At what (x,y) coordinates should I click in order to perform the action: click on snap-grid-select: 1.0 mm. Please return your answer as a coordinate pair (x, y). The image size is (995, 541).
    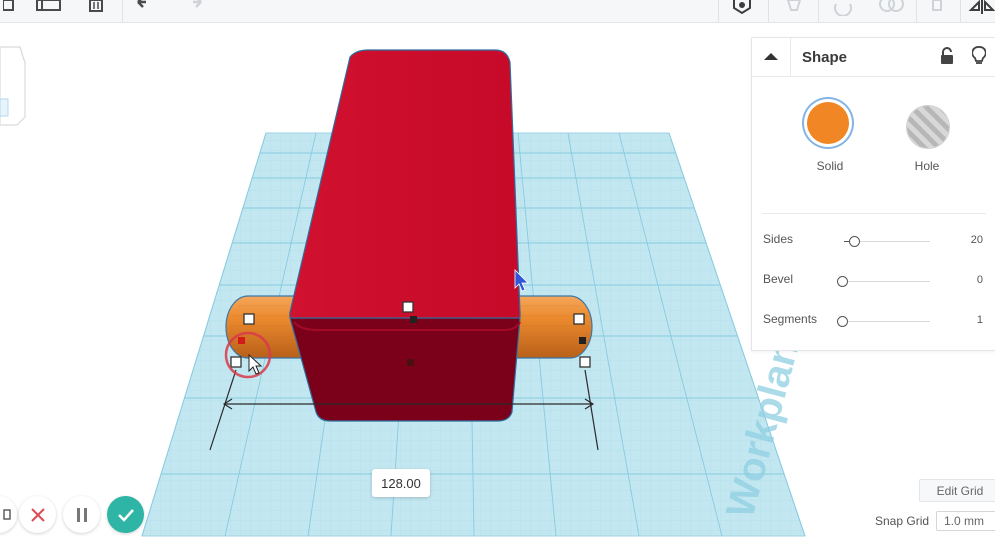
    Looking at the image, I should click on (965, 521).